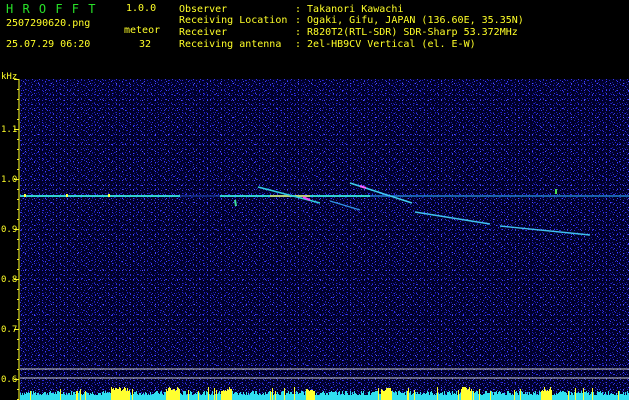 The width and height of the screenshot is (629, 400). What do you see at coordinates (145, 44) in the screenshot?
I see `meteor-count: 32` at bounding box center [145, 44].